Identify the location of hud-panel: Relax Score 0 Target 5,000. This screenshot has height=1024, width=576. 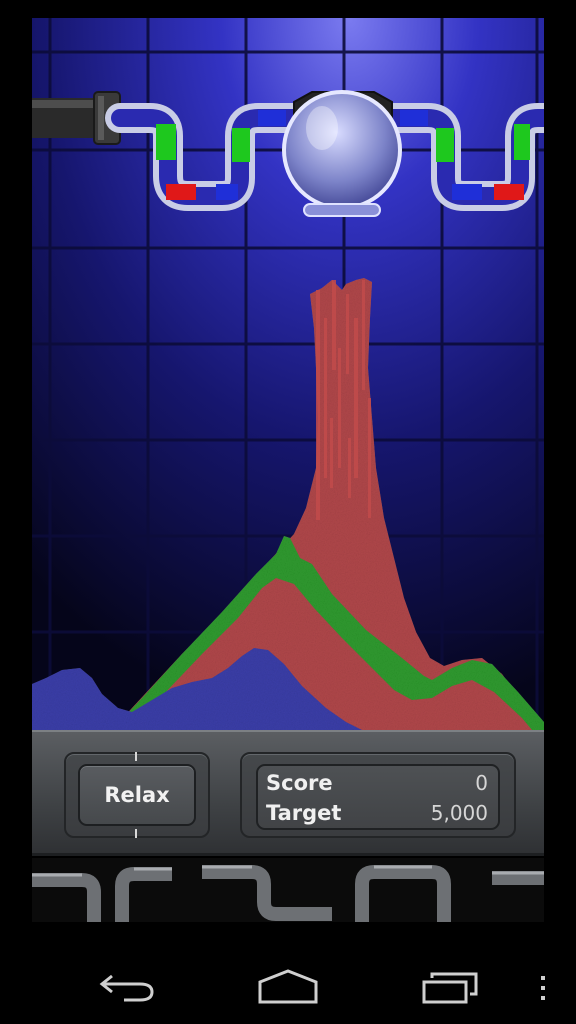
(288, 793).